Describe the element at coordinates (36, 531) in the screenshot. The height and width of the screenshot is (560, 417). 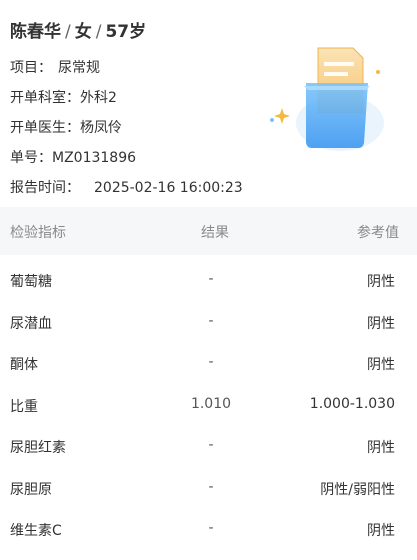
I see `indicator-name: 维生素C` at that location.